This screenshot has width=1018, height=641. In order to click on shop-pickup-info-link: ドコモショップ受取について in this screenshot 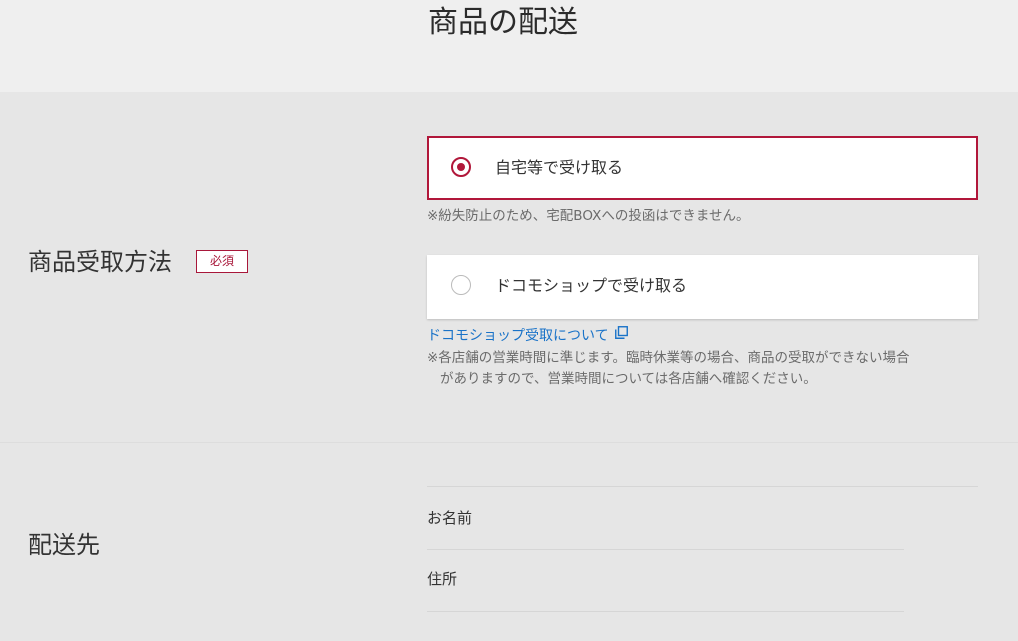, I will do `click(527, 335)`.